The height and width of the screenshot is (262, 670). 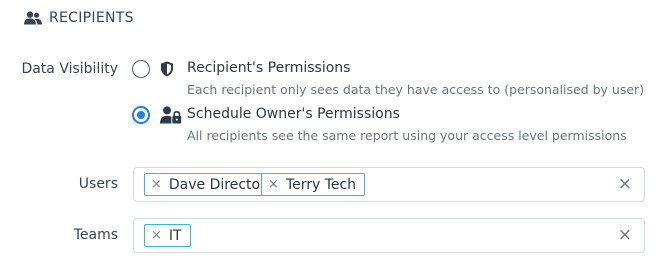 What do you see at coordinates (91, 18) in the screenshot?
I see `section-title: RECIPIENTS` at bounding box center [91, 18].